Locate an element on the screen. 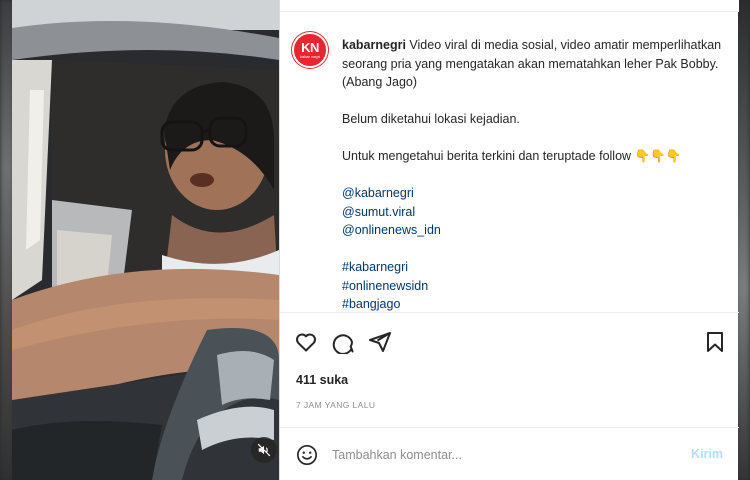  post-header-edge is located at coordinates (509, 6).